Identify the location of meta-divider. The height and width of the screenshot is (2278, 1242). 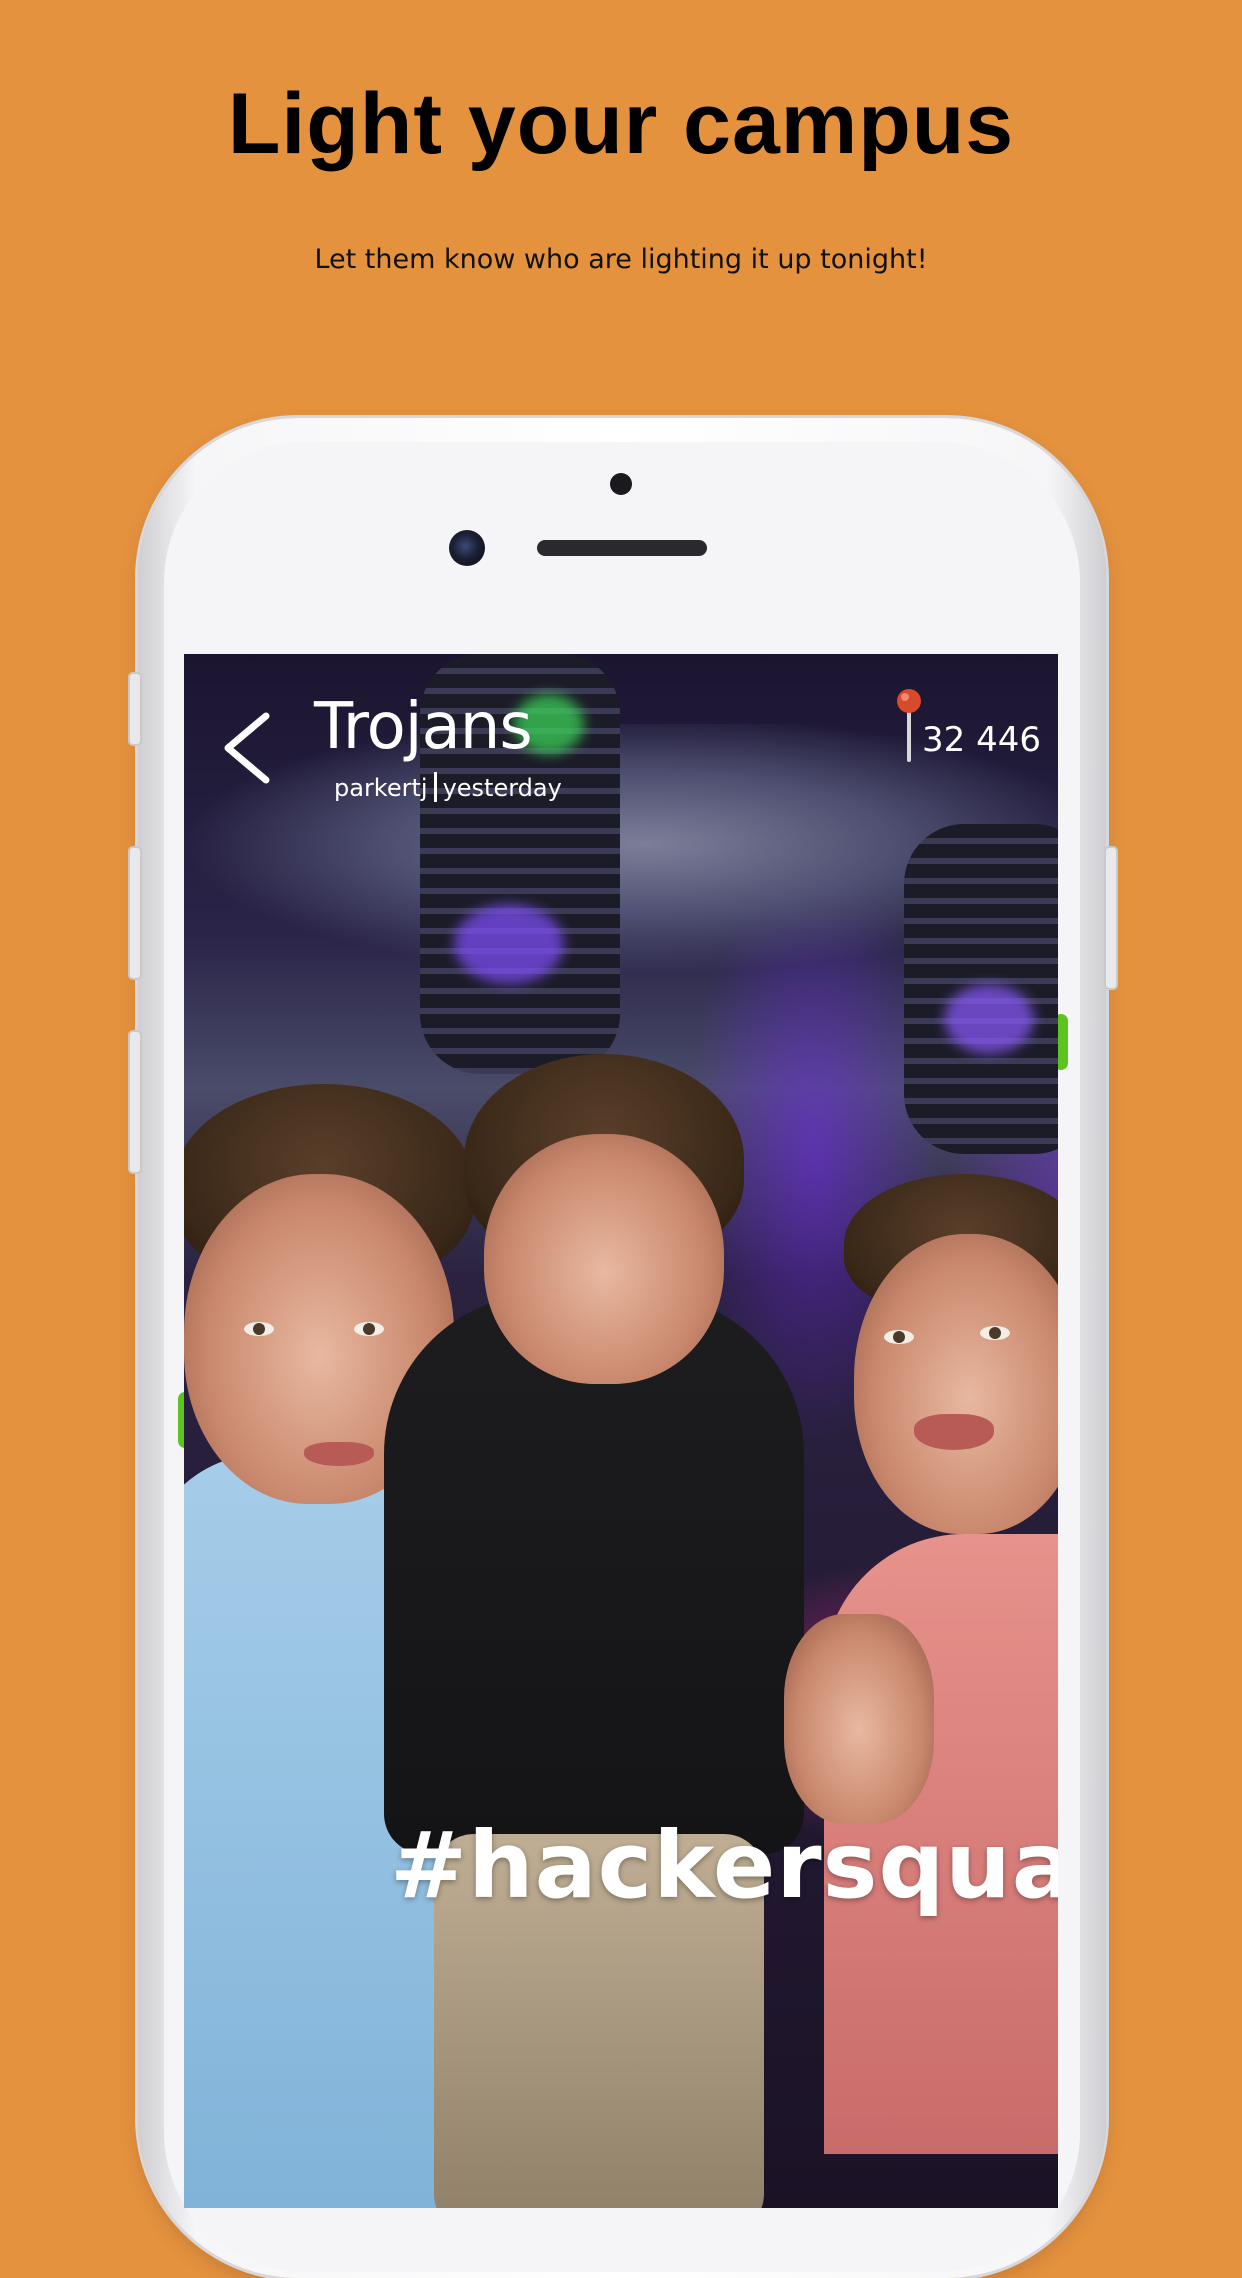
(435, 787).